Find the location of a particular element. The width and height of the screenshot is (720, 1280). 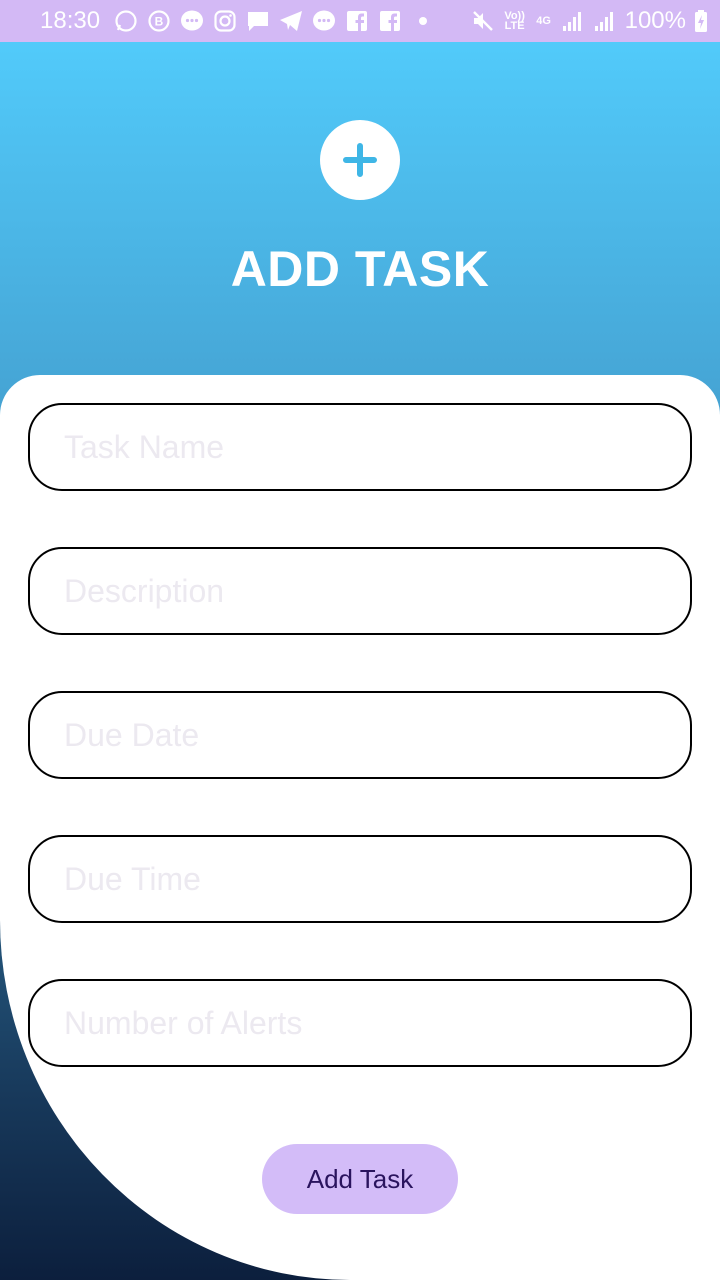

add-task-button: Add Task is located at coordinates (360, 1179).